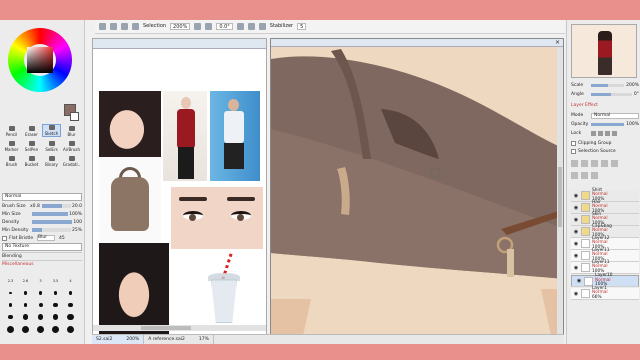  Describe the element at coordinates (118, 339) in the screenshot. I see `document-tab: S2.sai2 200%` at that location.